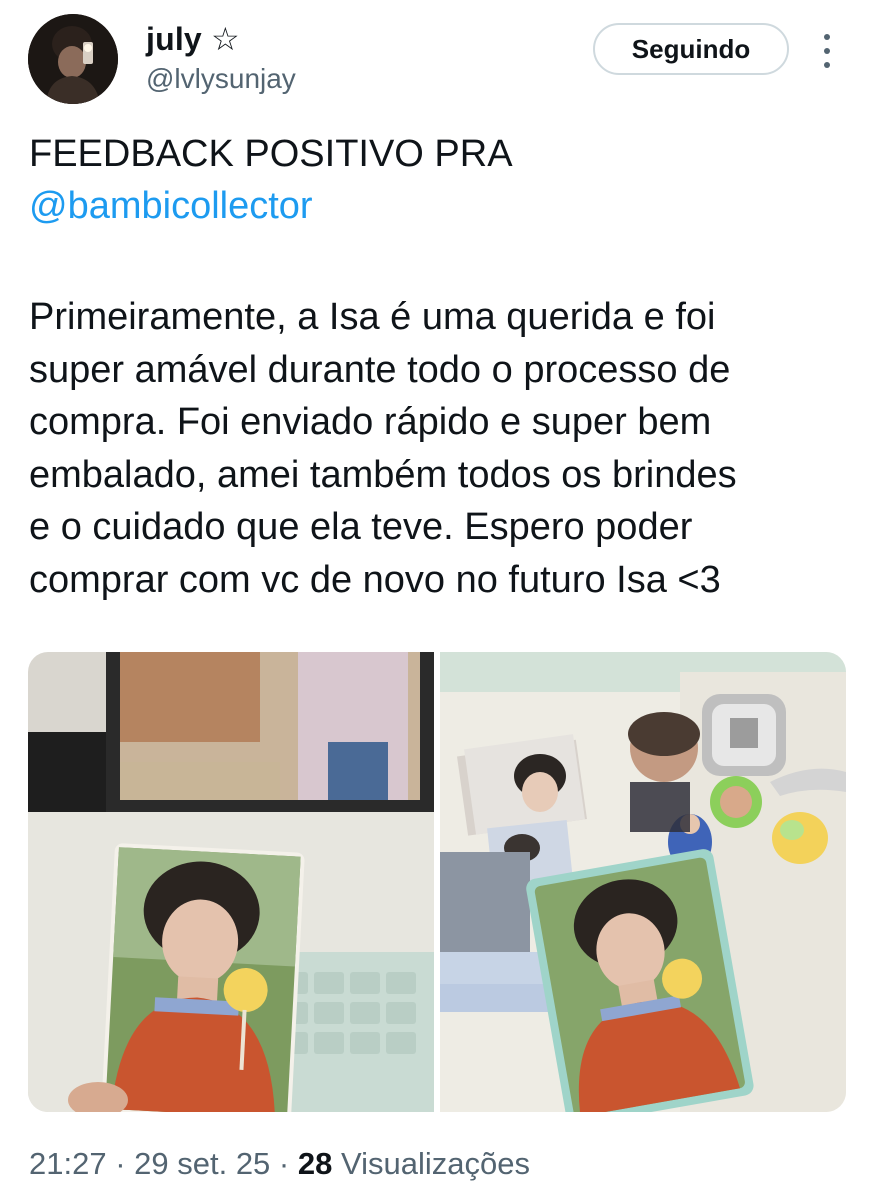  I want to click on mention-link: @bambicollector, so click(171, 206).